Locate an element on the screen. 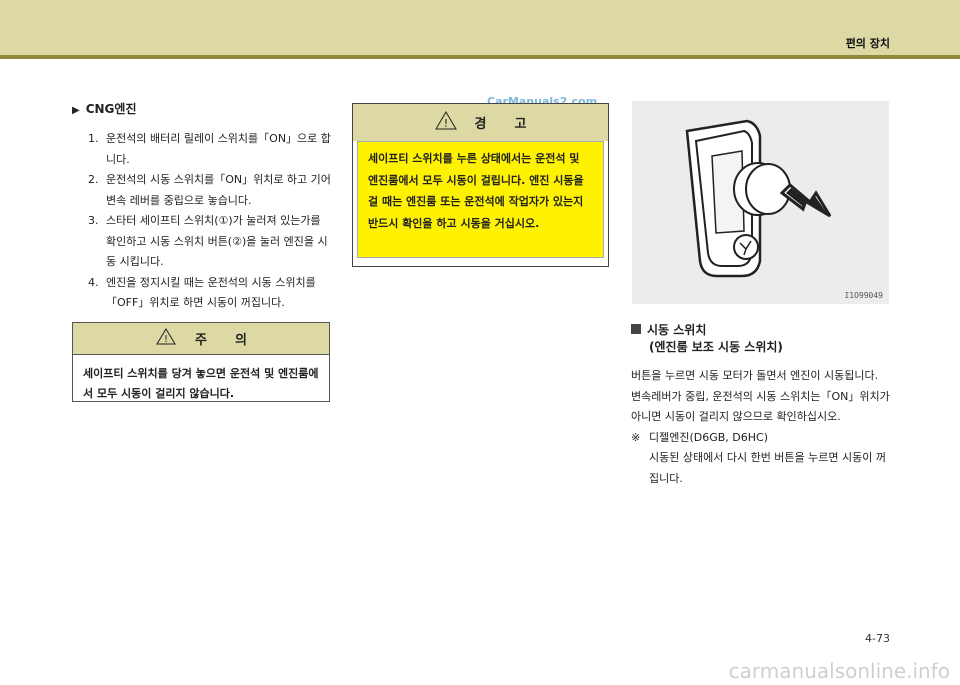  start-button-figure: I1O99049 is located at coordinates (760, 202).